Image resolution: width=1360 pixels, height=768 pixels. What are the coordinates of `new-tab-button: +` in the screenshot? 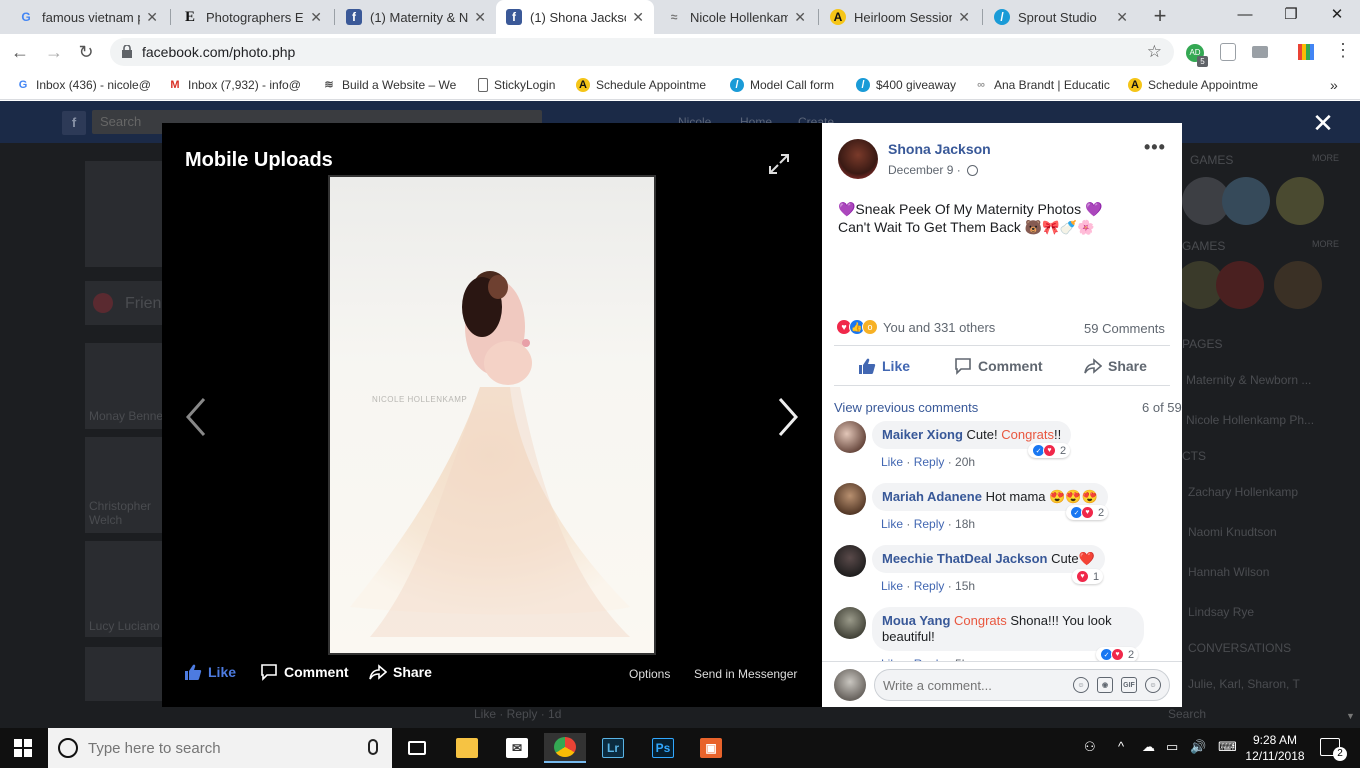 It's located at (1160, 17).